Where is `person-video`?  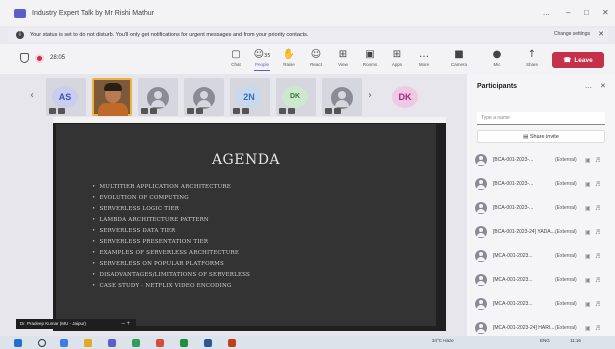 person-video is located at coordinates (113, 109).